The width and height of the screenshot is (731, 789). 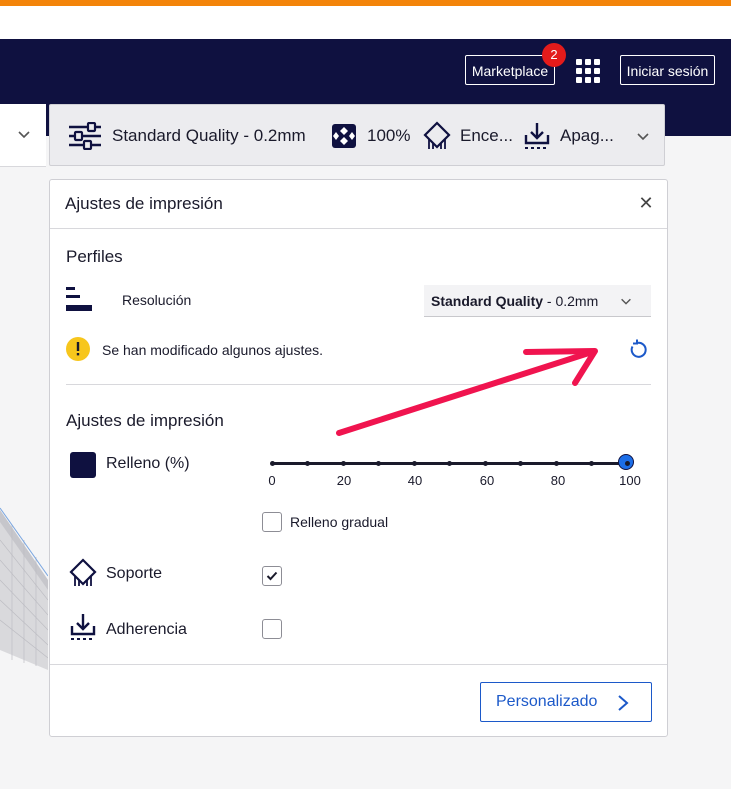 I want to click on gradual-infill-label: Relleno gradual, so click(x=339, y=522).